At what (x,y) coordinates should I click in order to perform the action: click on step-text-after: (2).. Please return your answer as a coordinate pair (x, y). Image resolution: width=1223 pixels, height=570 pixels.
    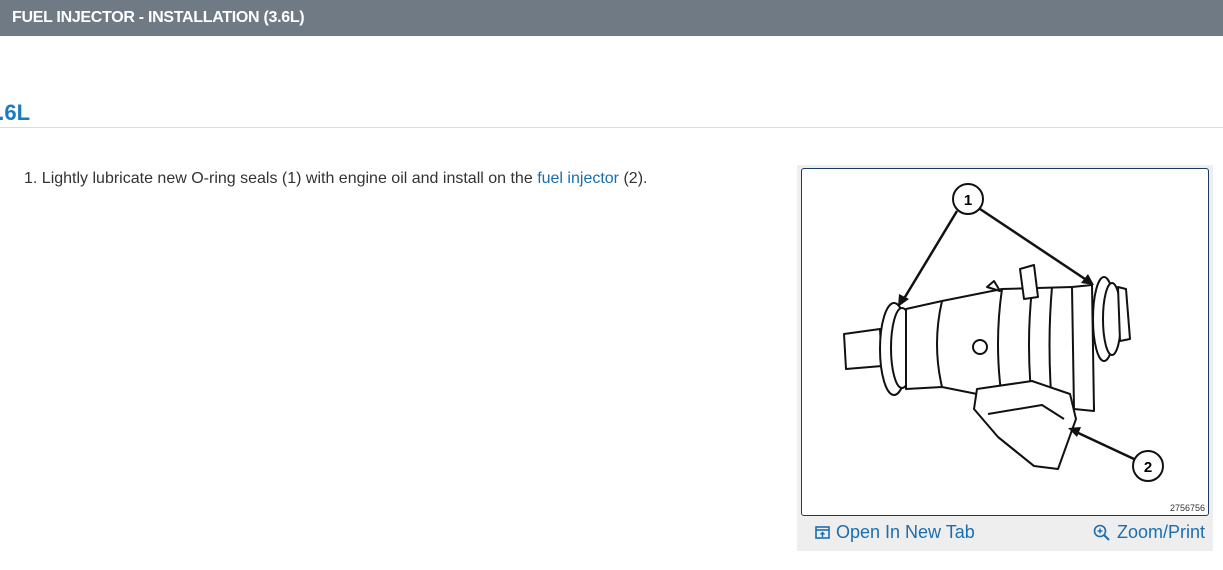
    Looking at the image, I should click on (635, 178).